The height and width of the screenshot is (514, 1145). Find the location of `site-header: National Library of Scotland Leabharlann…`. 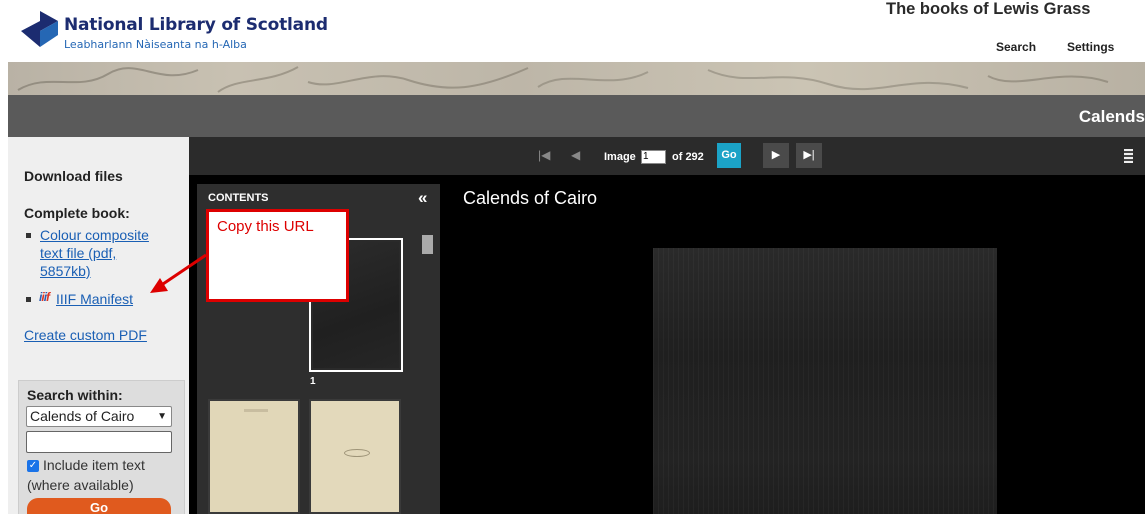

site-header: National Library of Scotland Leabharlann… is located at coordinates (572, 31).